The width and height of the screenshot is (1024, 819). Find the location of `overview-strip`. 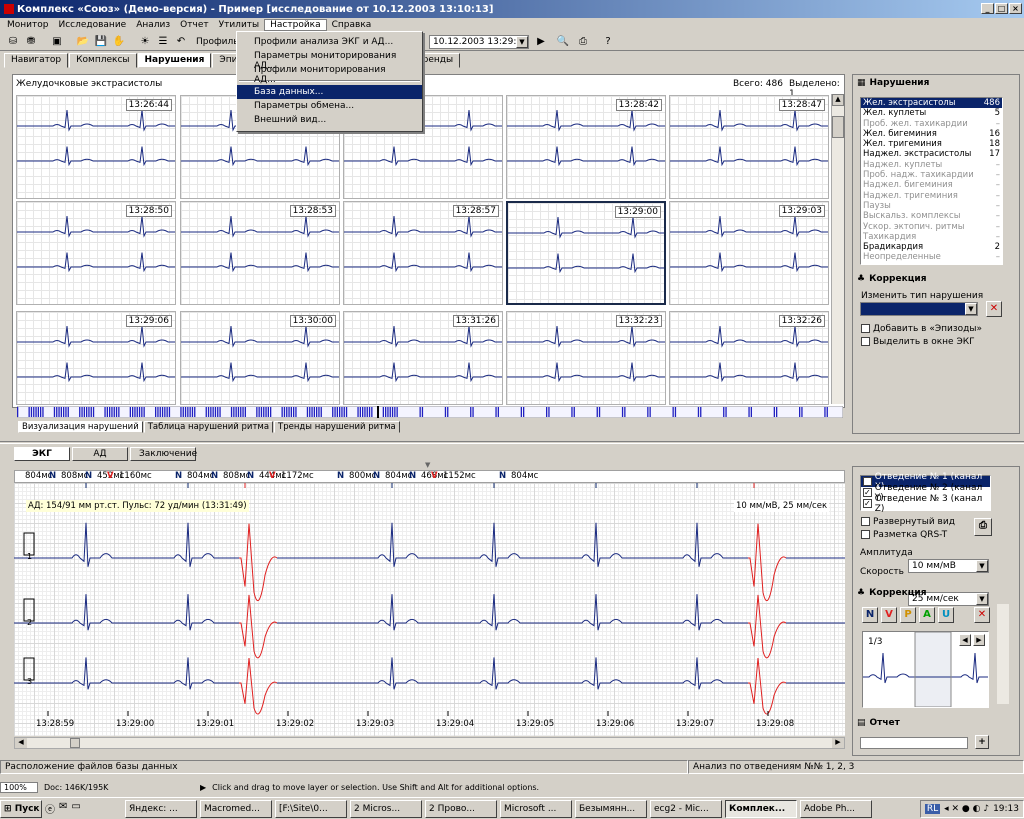

overview-strip is located at coordinates (430, 412).